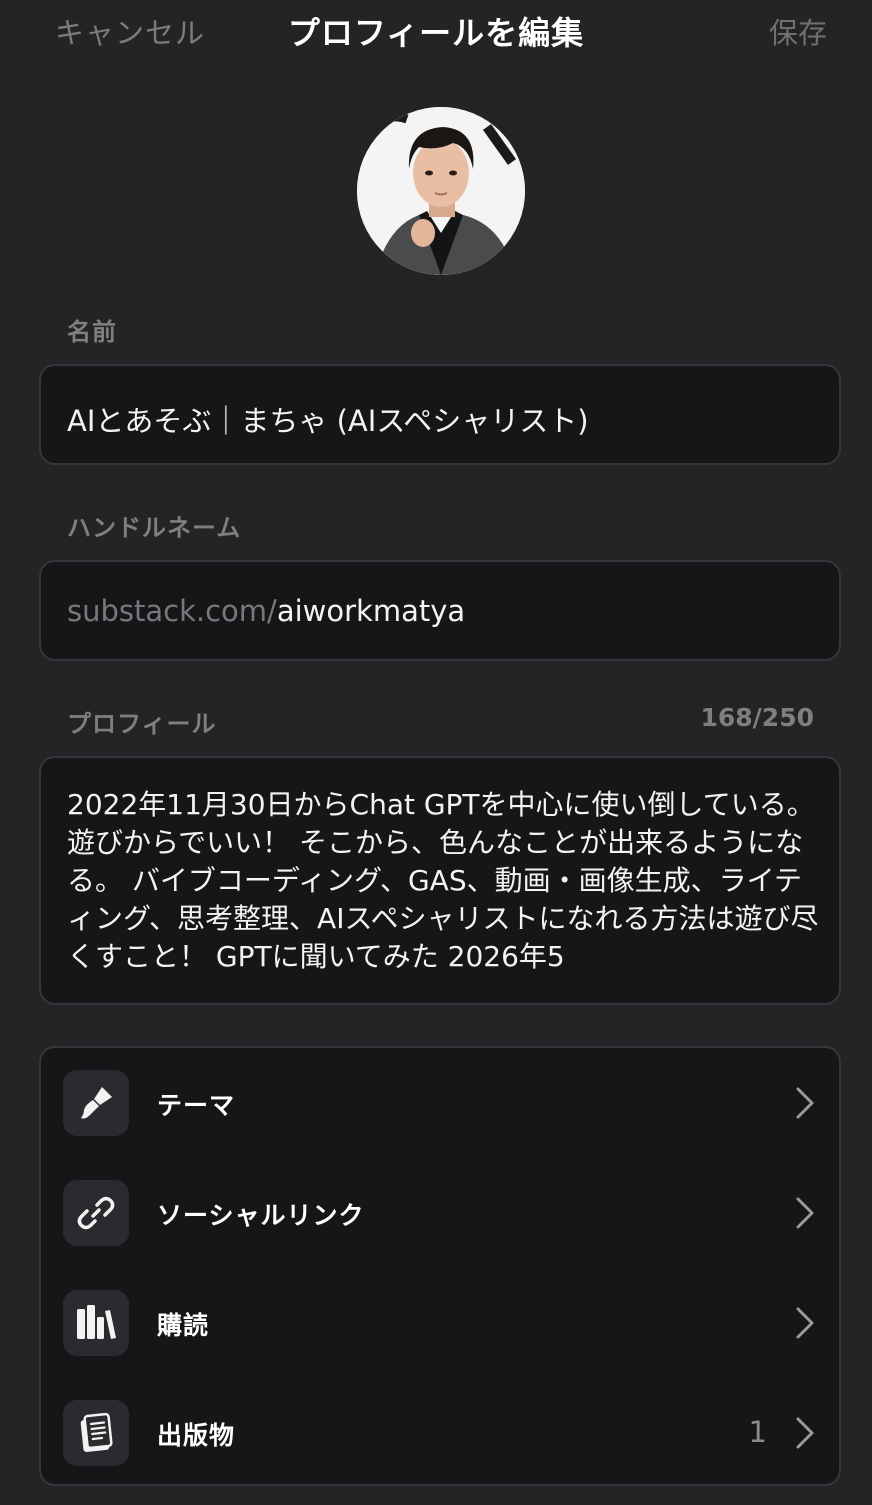 The image size is (872, 1505). Describe the element at coordinates (172, 611) in the screenshot. I see `handle-prefix: substack.com/` at that location.